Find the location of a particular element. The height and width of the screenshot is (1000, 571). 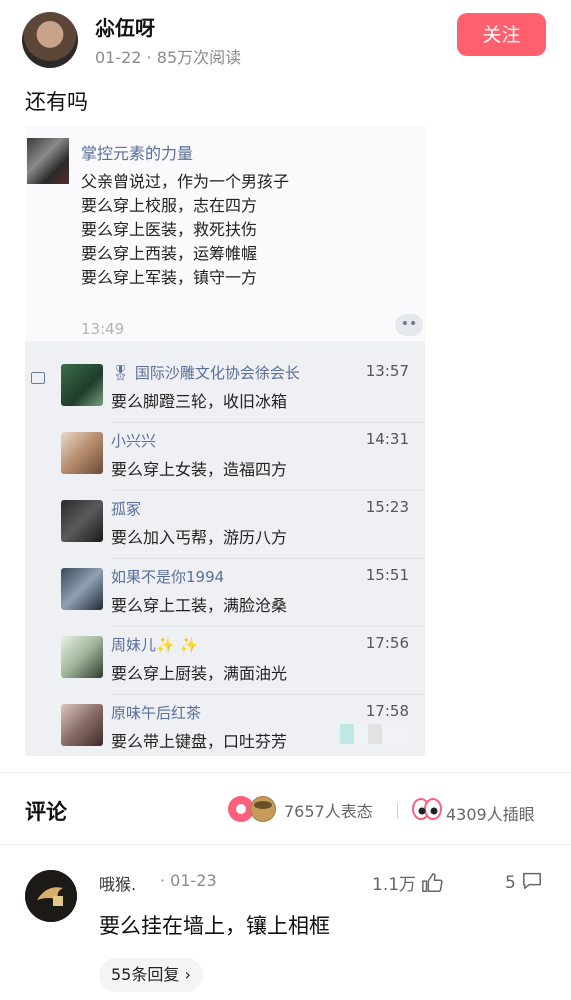

card-line: 要么穿上西装，运筹帷幄 is located at coordinates (169, 253).